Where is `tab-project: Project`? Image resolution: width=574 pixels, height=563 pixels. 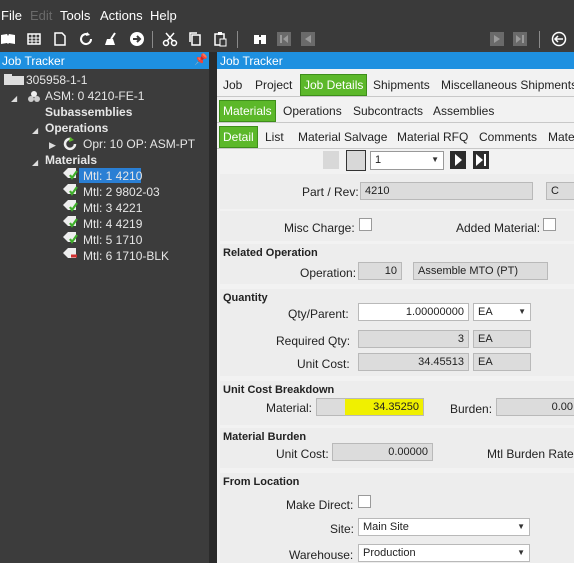
tab-project: Project is located at coordinates (273, 85).